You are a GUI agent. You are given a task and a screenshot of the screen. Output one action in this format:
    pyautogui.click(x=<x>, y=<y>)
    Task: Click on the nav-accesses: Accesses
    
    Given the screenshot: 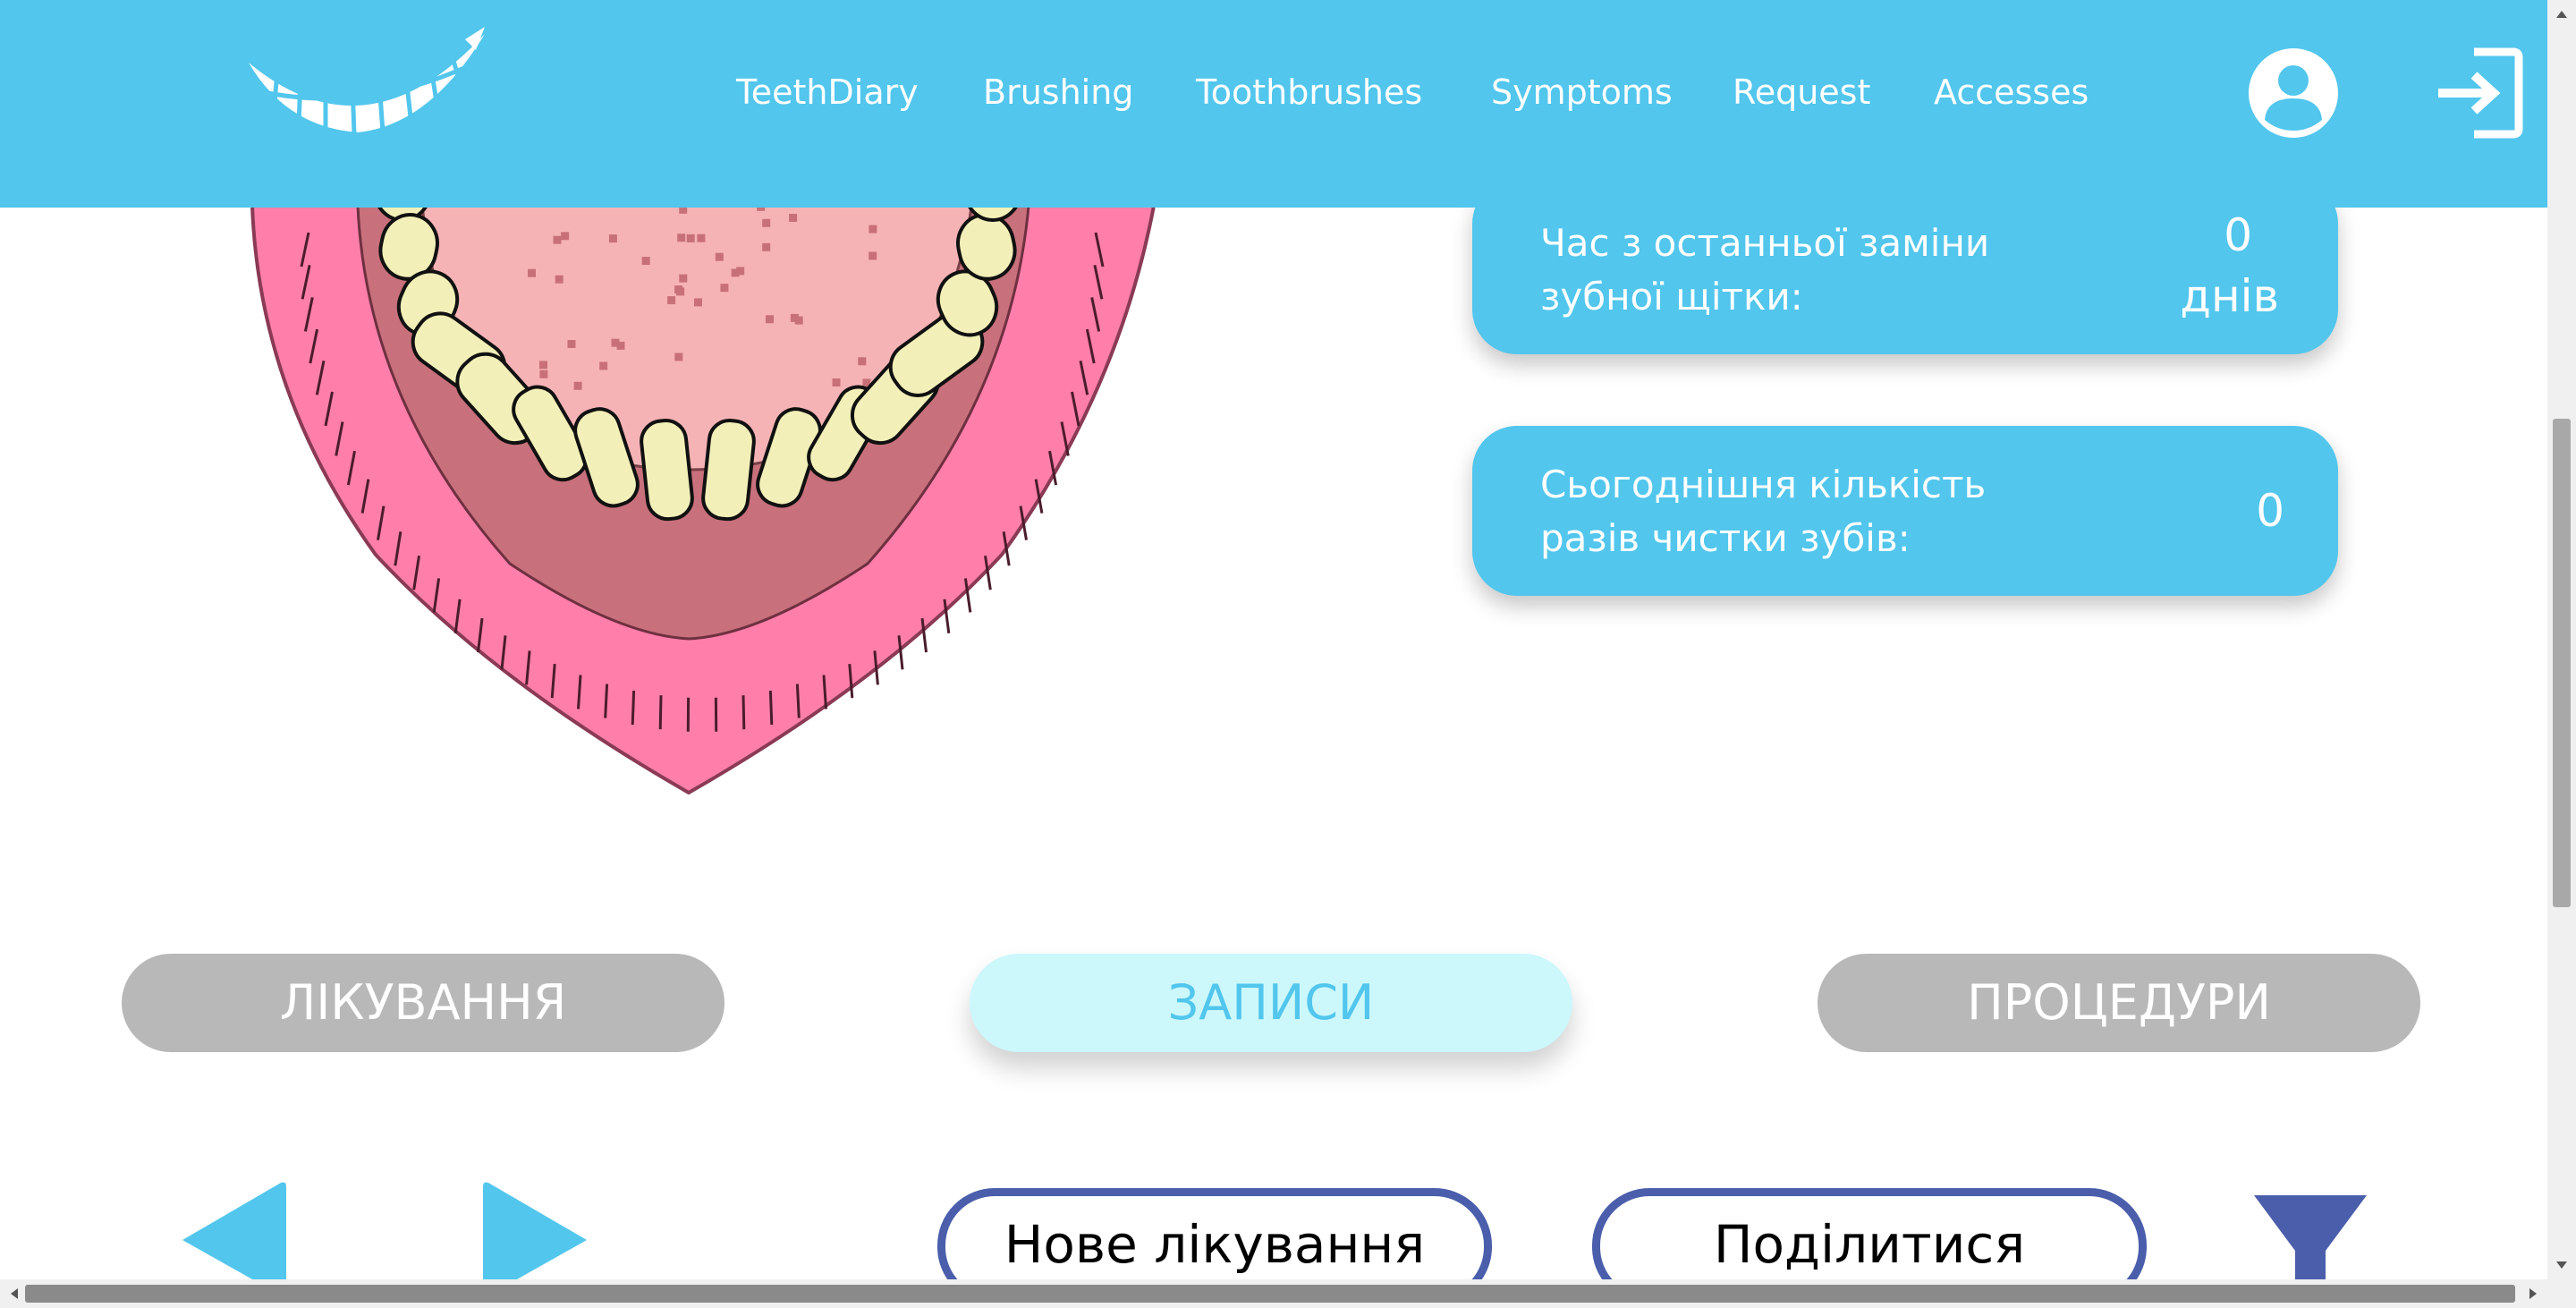 What is the action you would take?
    pyautogui.click(x=2011, y=92)
    